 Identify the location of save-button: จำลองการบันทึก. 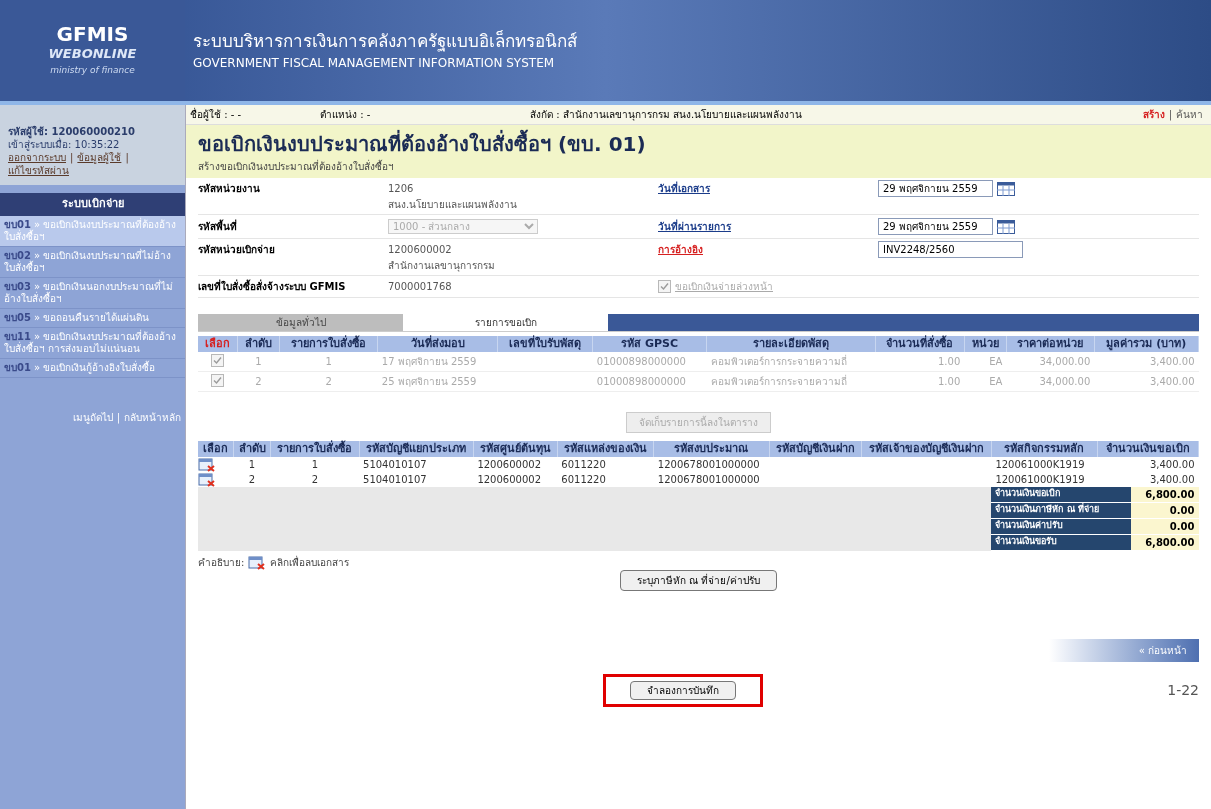
(682, 690).